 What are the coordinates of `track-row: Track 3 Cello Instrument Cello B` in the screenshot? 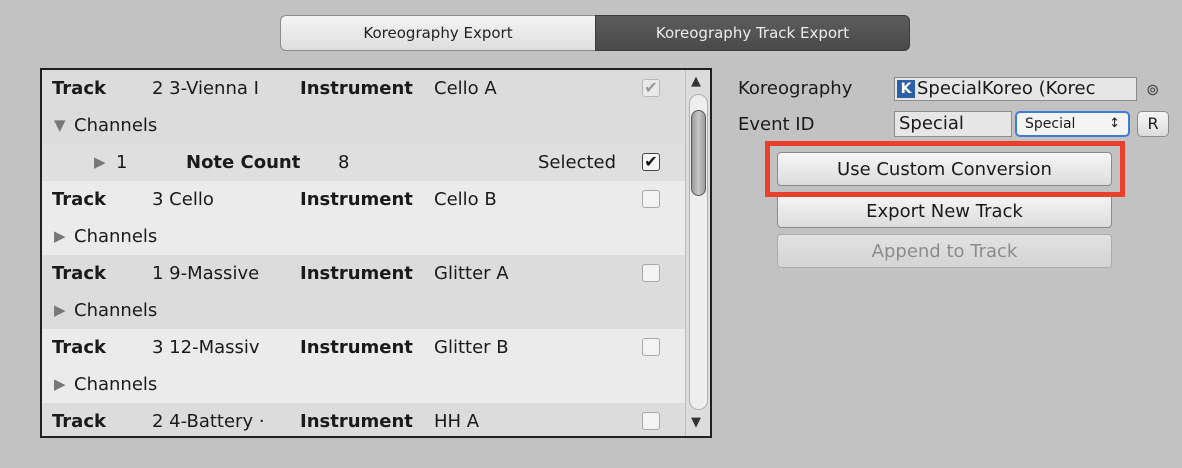 It's located at (363, 199).